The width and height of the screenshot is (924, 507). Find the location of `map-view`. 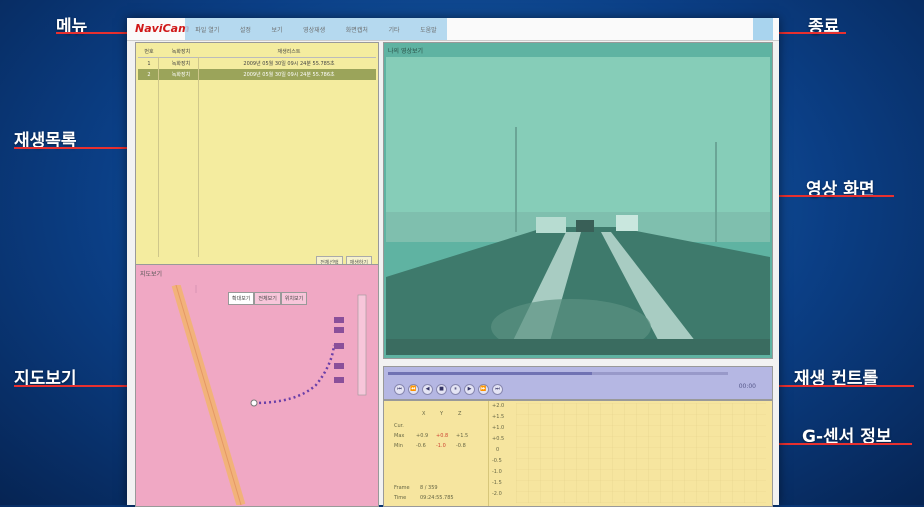

map-view is located at coordinates (256, 395).